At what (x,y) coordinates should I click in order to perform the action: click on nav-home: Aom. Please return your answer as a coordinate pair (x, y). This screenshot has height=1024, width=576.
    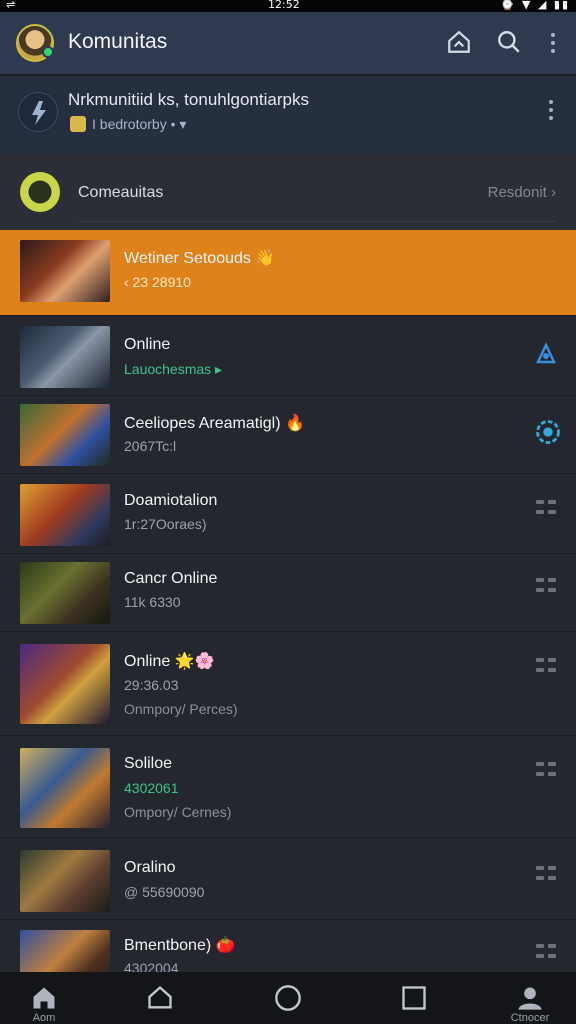
    Looking at the image, I should click on (44, 998).